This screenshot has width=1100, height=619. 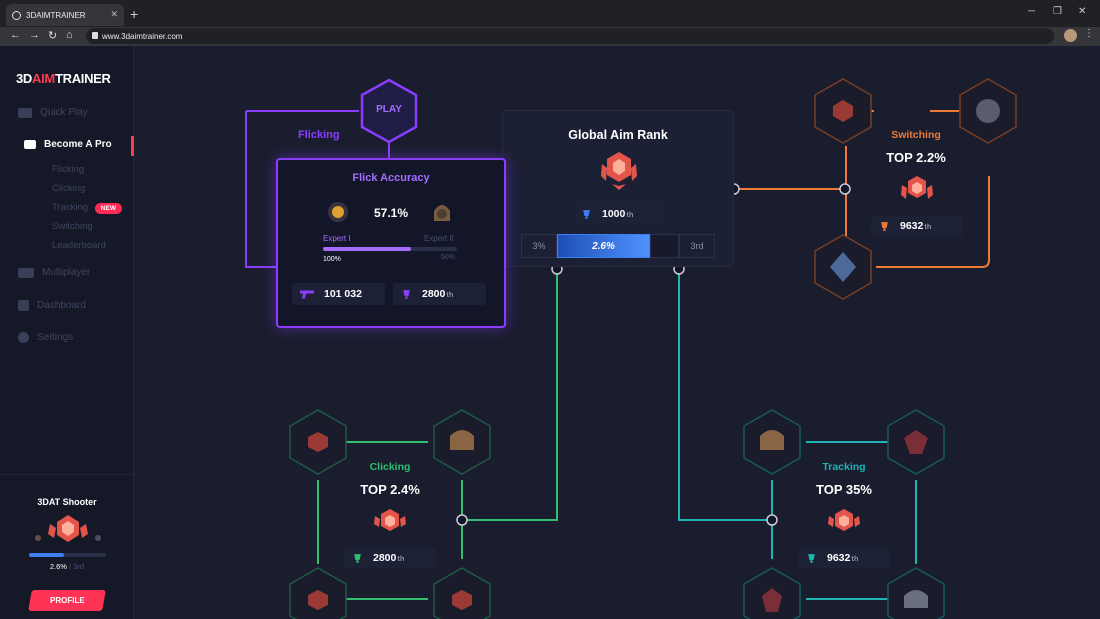 What do you see at coordinates (1089, 33) in the screenshot?
I see `browser-menu-button: ⋮` at bounding box center [1089, 33].